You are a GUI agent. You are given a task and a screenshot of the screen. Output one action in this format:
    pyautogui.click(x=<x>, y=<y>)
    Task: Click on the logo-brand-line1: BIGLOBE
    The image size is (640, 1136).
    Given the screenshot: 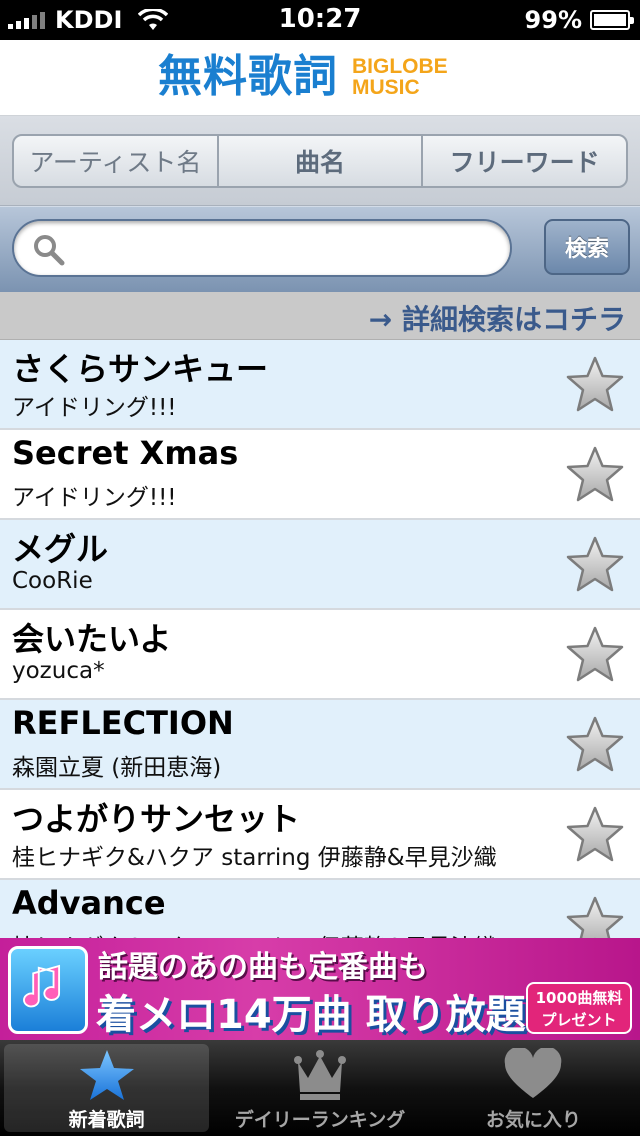 What is the action you would take?
    pyautogui.click(x=400, y=66)
    